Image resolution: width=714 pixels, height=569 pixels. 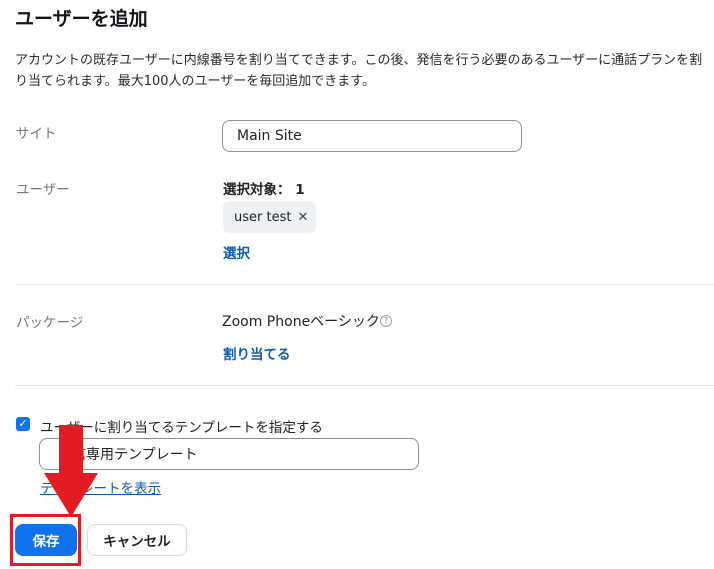 I want to click on package-value: Zoom Phoneベーシック, so click(x=301, y=322).